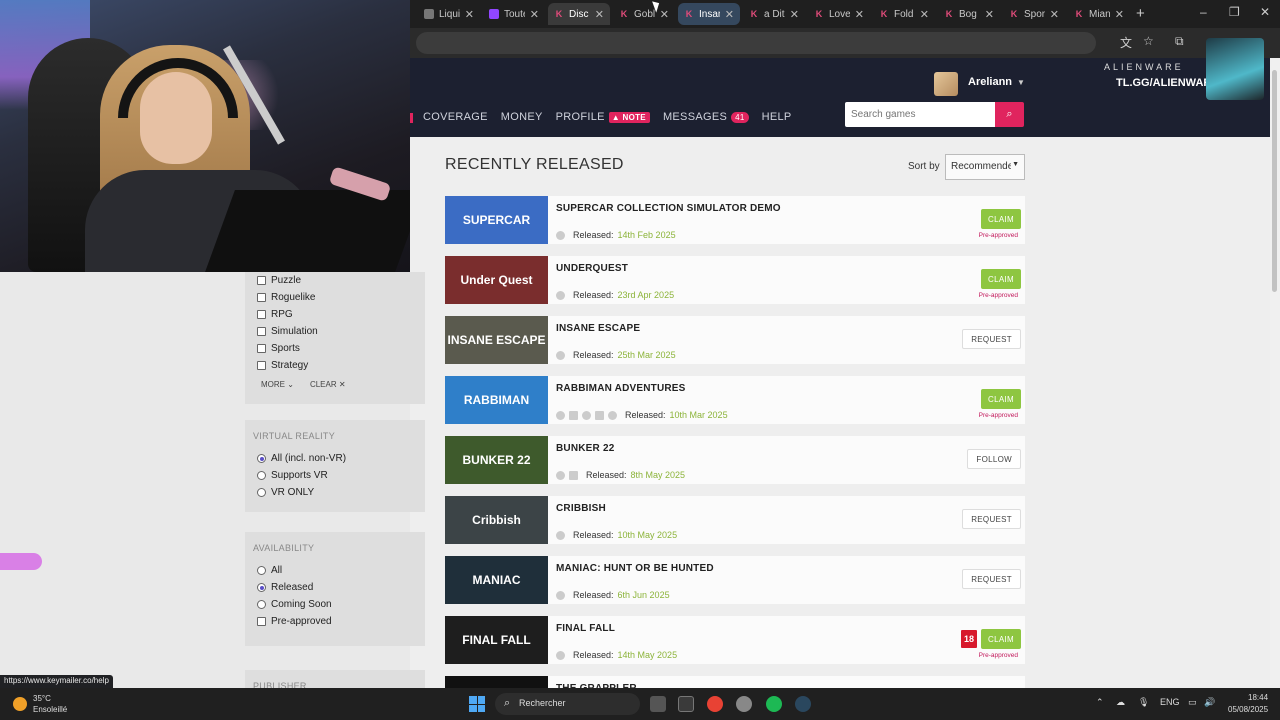 This screenshot has width=1280, height=720. I want to click on steam-icon, so click(803, 704).